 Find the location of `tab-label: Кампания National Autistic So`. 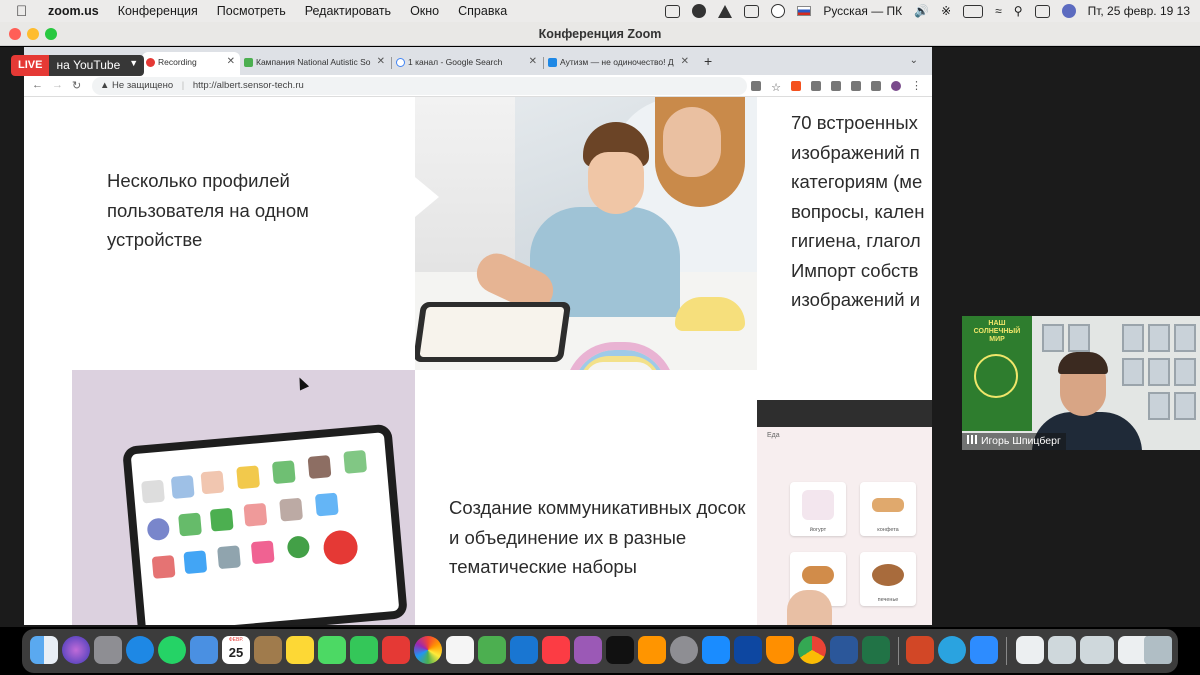

tab-label: Кампания National Autistic So is located at coordinates (313, 62).